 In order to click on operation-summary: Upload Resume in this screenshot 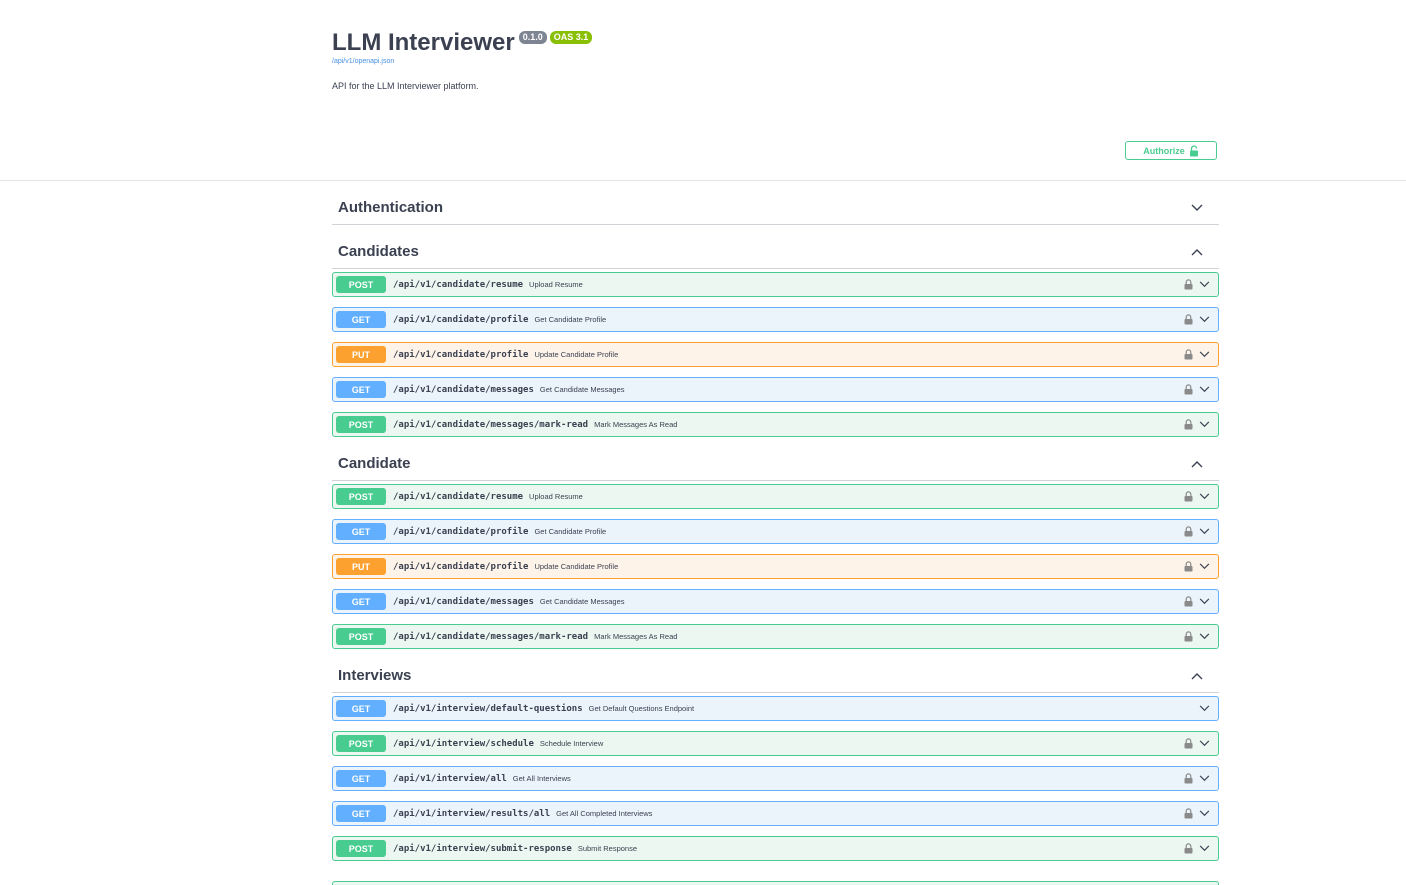, I will do `click(556, 284)`.